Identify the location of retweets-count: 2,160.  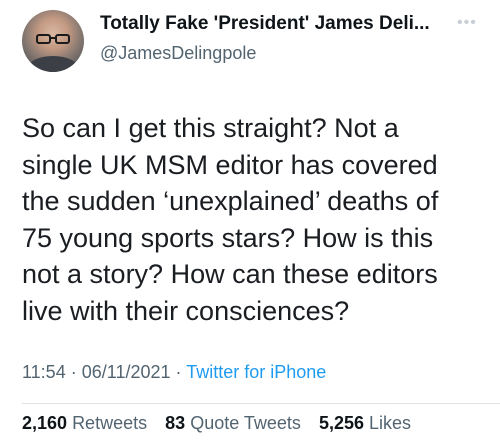
(45, 423).